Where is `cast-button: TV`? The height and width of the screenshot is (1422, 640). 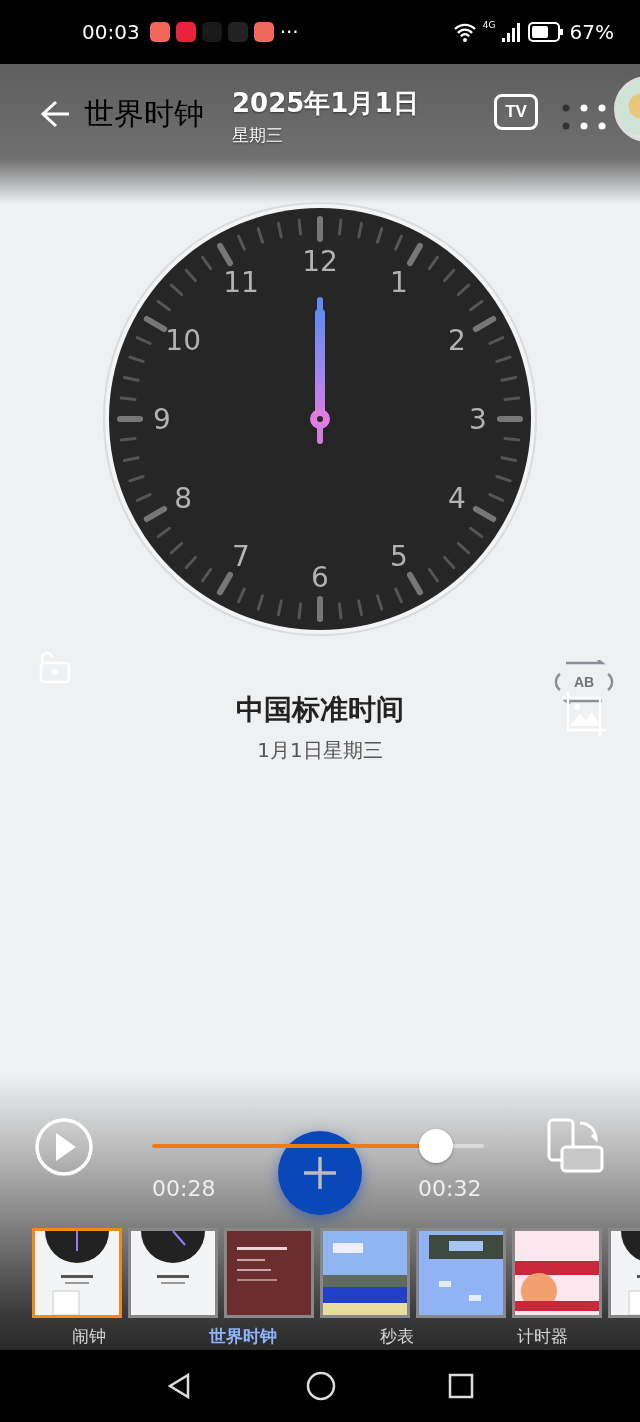
cast-button: TV is located at coordinates (516, 112).